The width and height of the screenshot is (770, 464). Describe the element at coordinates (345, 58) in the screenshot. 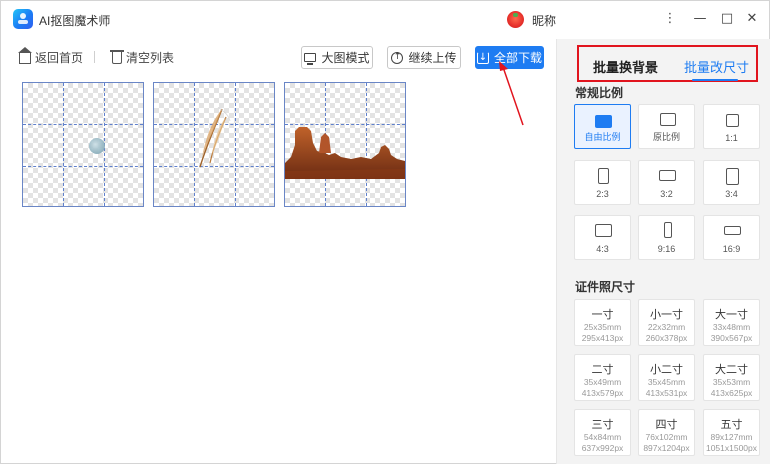

I see `big-image-mode-label: 大图模式` at that location.